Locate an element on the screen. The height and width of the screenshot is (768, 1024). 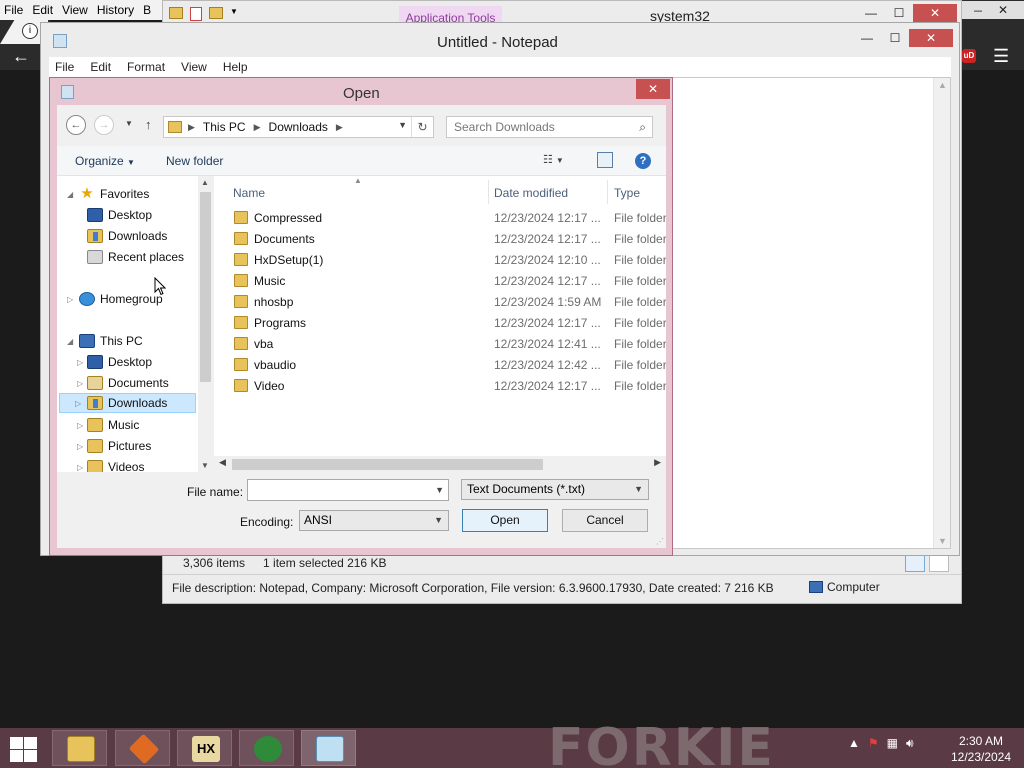
notepad-menu-format: Format is located at coordinates (146, 67).